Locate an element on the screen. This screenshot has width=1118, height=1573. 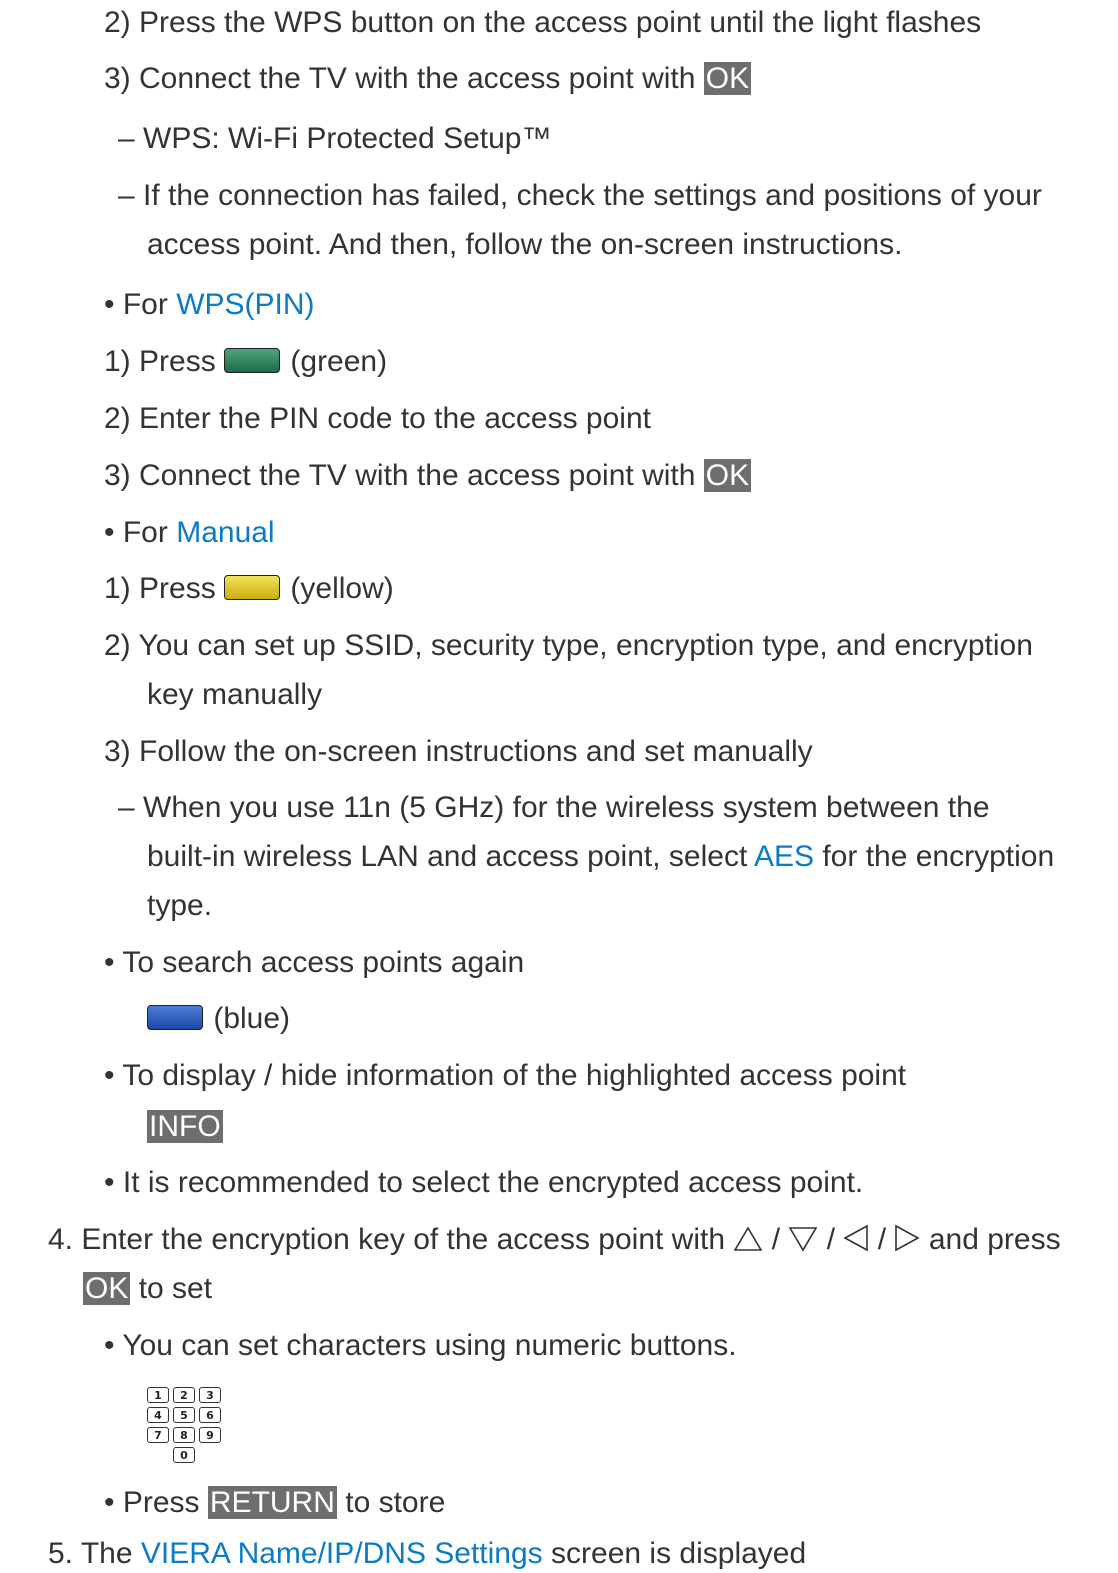
wps-pin-link: WPS(PIN) is located at coordinates (245, 304).